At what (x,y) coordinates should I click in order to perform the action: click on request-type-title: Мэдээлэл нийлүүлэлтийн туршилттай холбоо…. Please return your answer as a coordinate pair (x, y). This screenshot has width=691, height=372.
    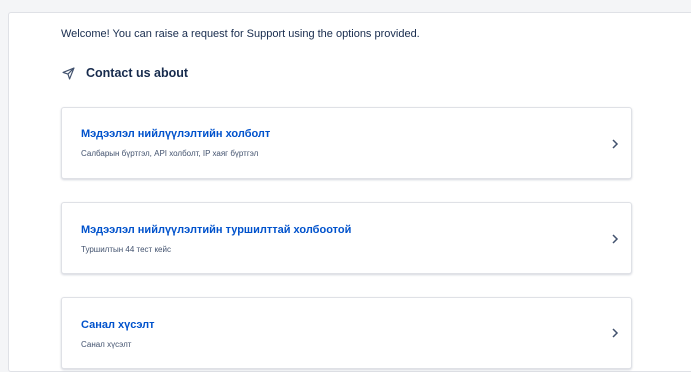
    Looking at the image, I should click on (216, 230).